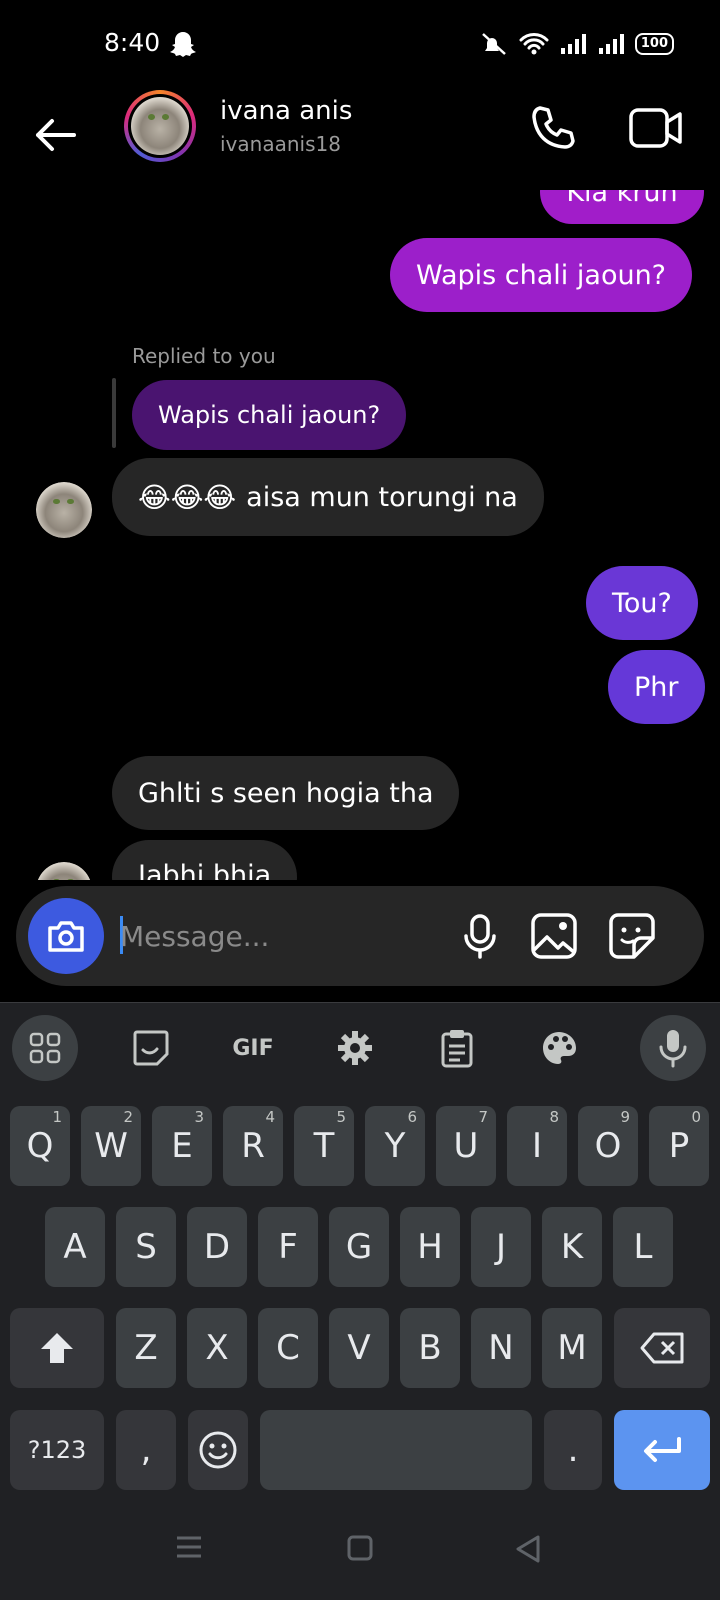 The image size is (720, 1600). What do you see at coordinates (217, 1247) in the screenshot?
I see `key-d: D` at bounding box center [217, 1247].